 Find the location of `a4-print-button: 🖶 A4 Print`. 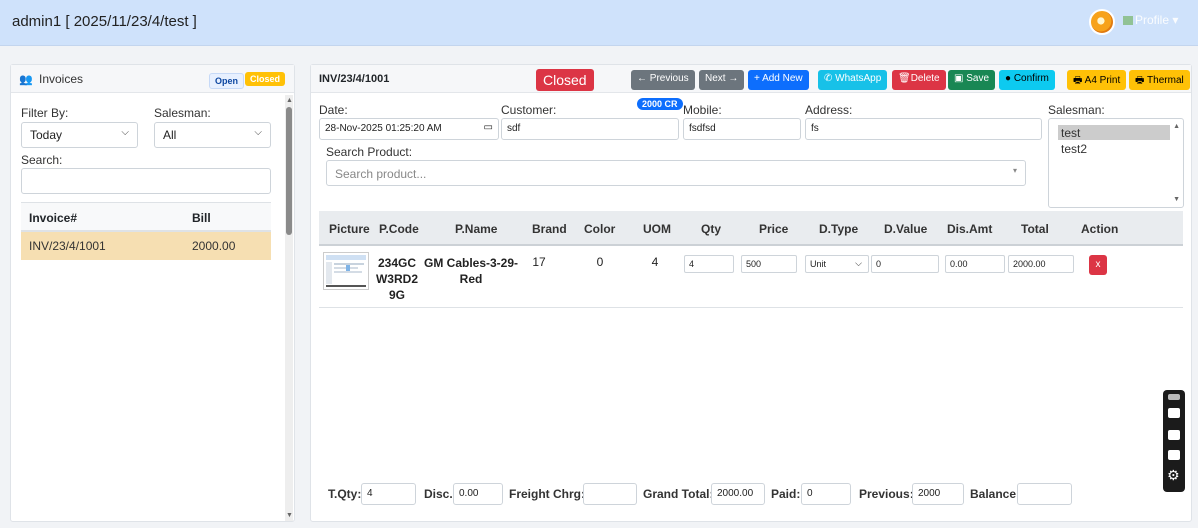

a4-print-button: 🖶 A4 Print is located at coordinates (1097, 80).